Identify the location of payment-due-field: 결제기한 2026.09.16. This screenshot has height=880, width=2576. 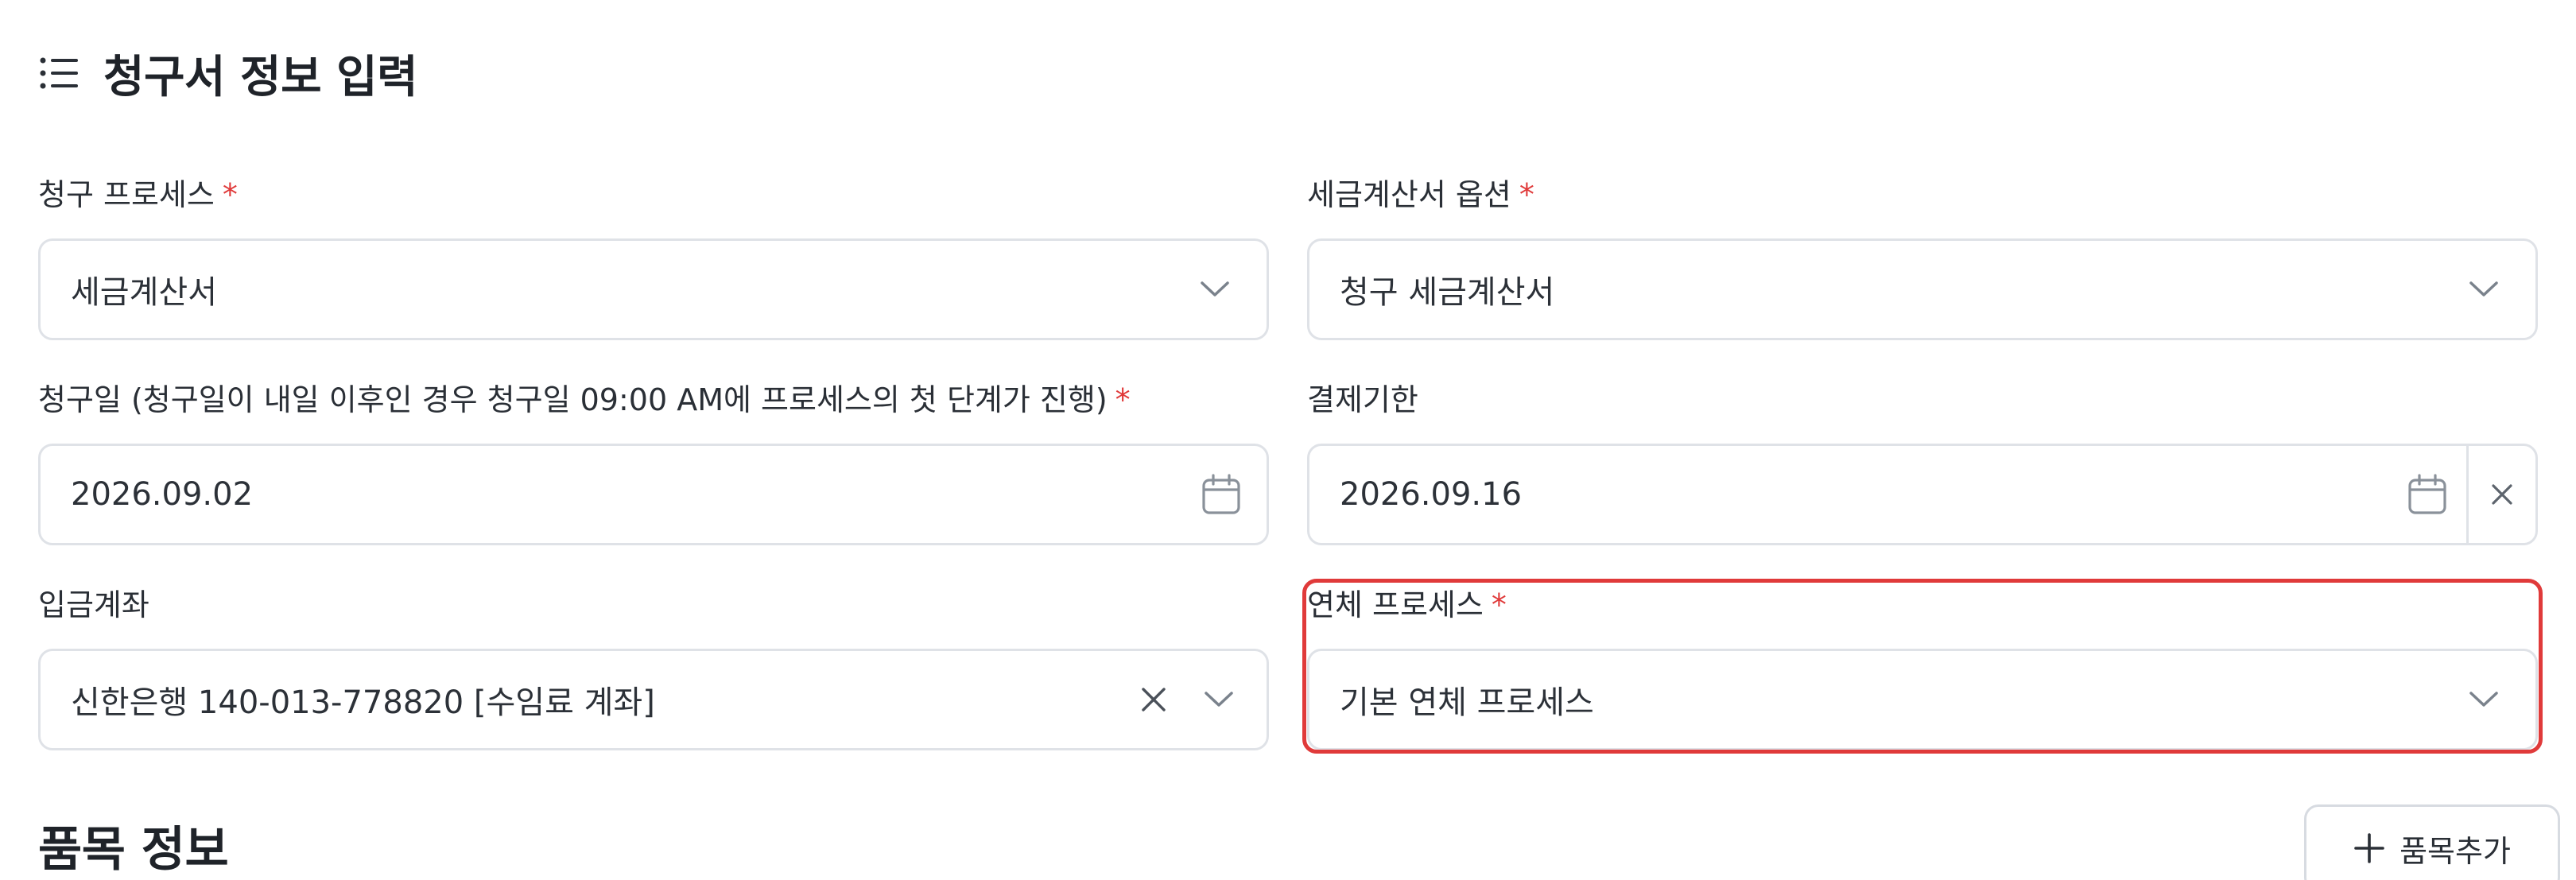
(1923, 462).